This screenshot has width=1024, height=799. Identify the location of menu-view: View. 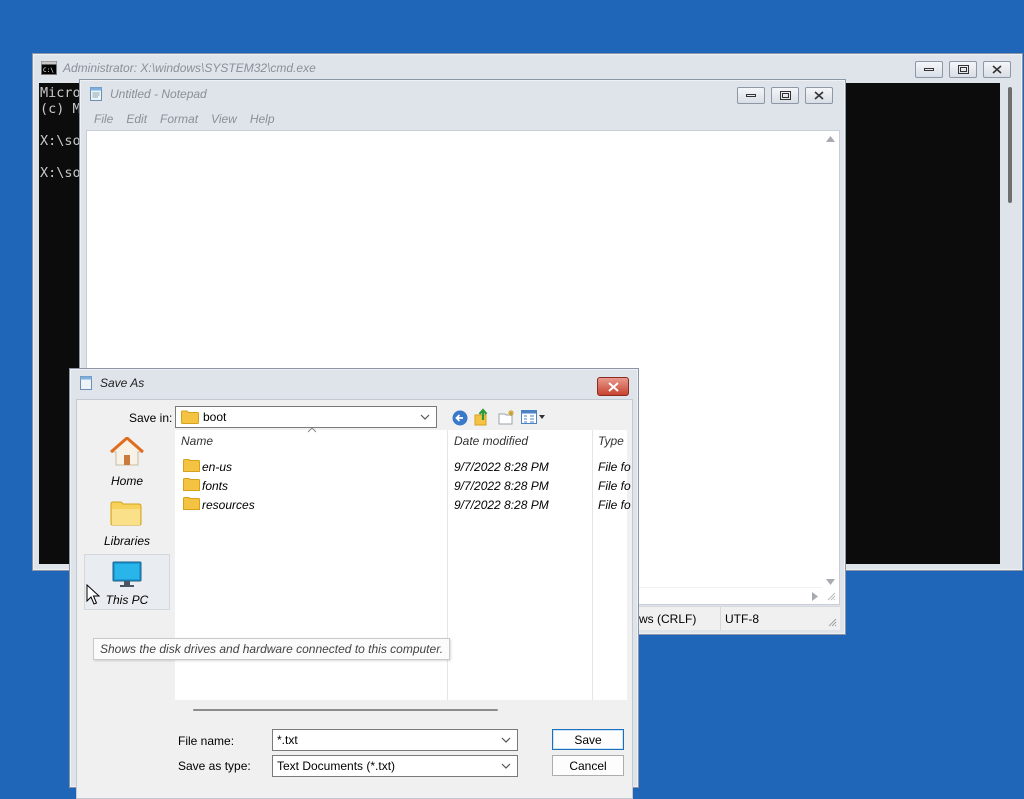
(224, 119).